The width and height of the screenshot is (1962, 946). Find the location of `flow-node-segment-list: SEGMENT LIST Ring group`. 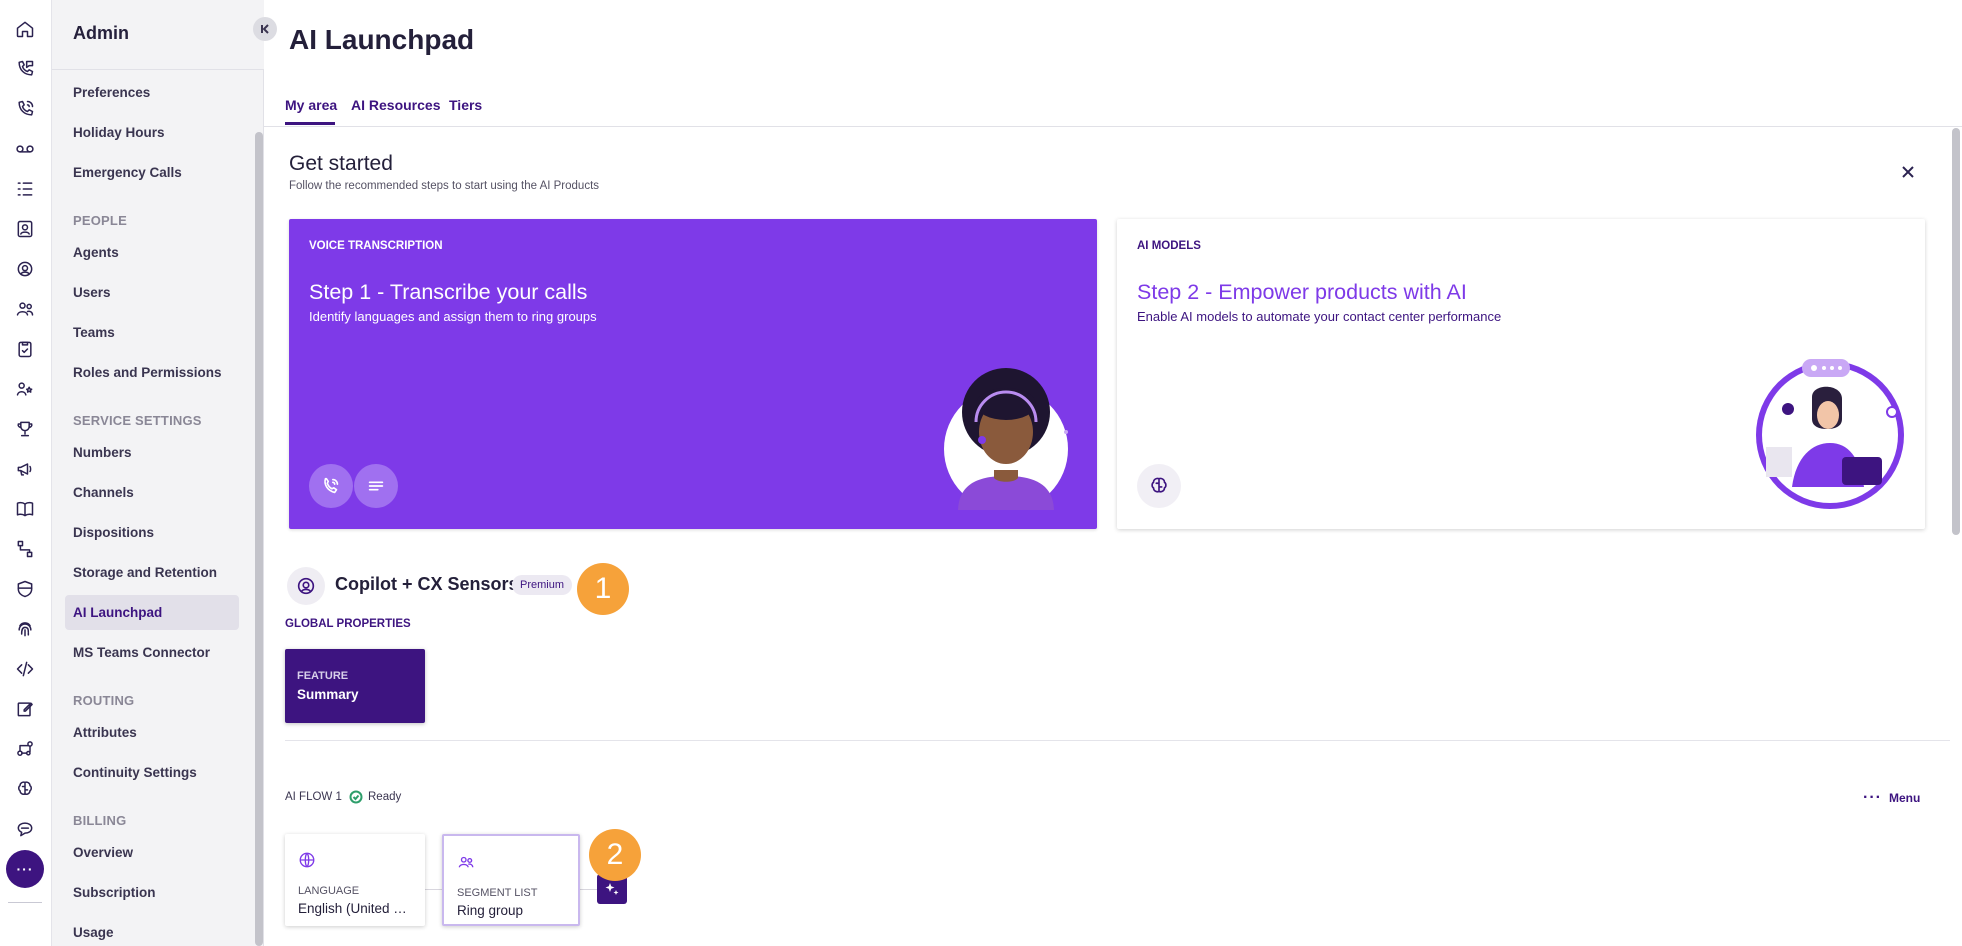

flow-node-segment-list: SEGMENT LIST Ring group is located at coordinates (511, 880).